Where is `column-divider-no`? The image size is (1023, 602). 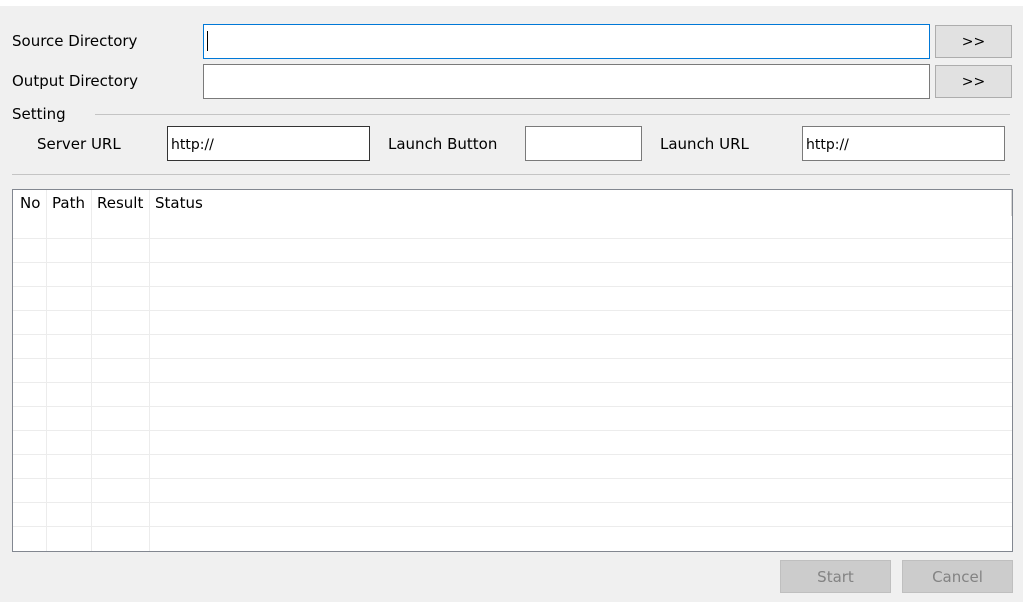 column-divider-no is located at coordinates (46, 370).